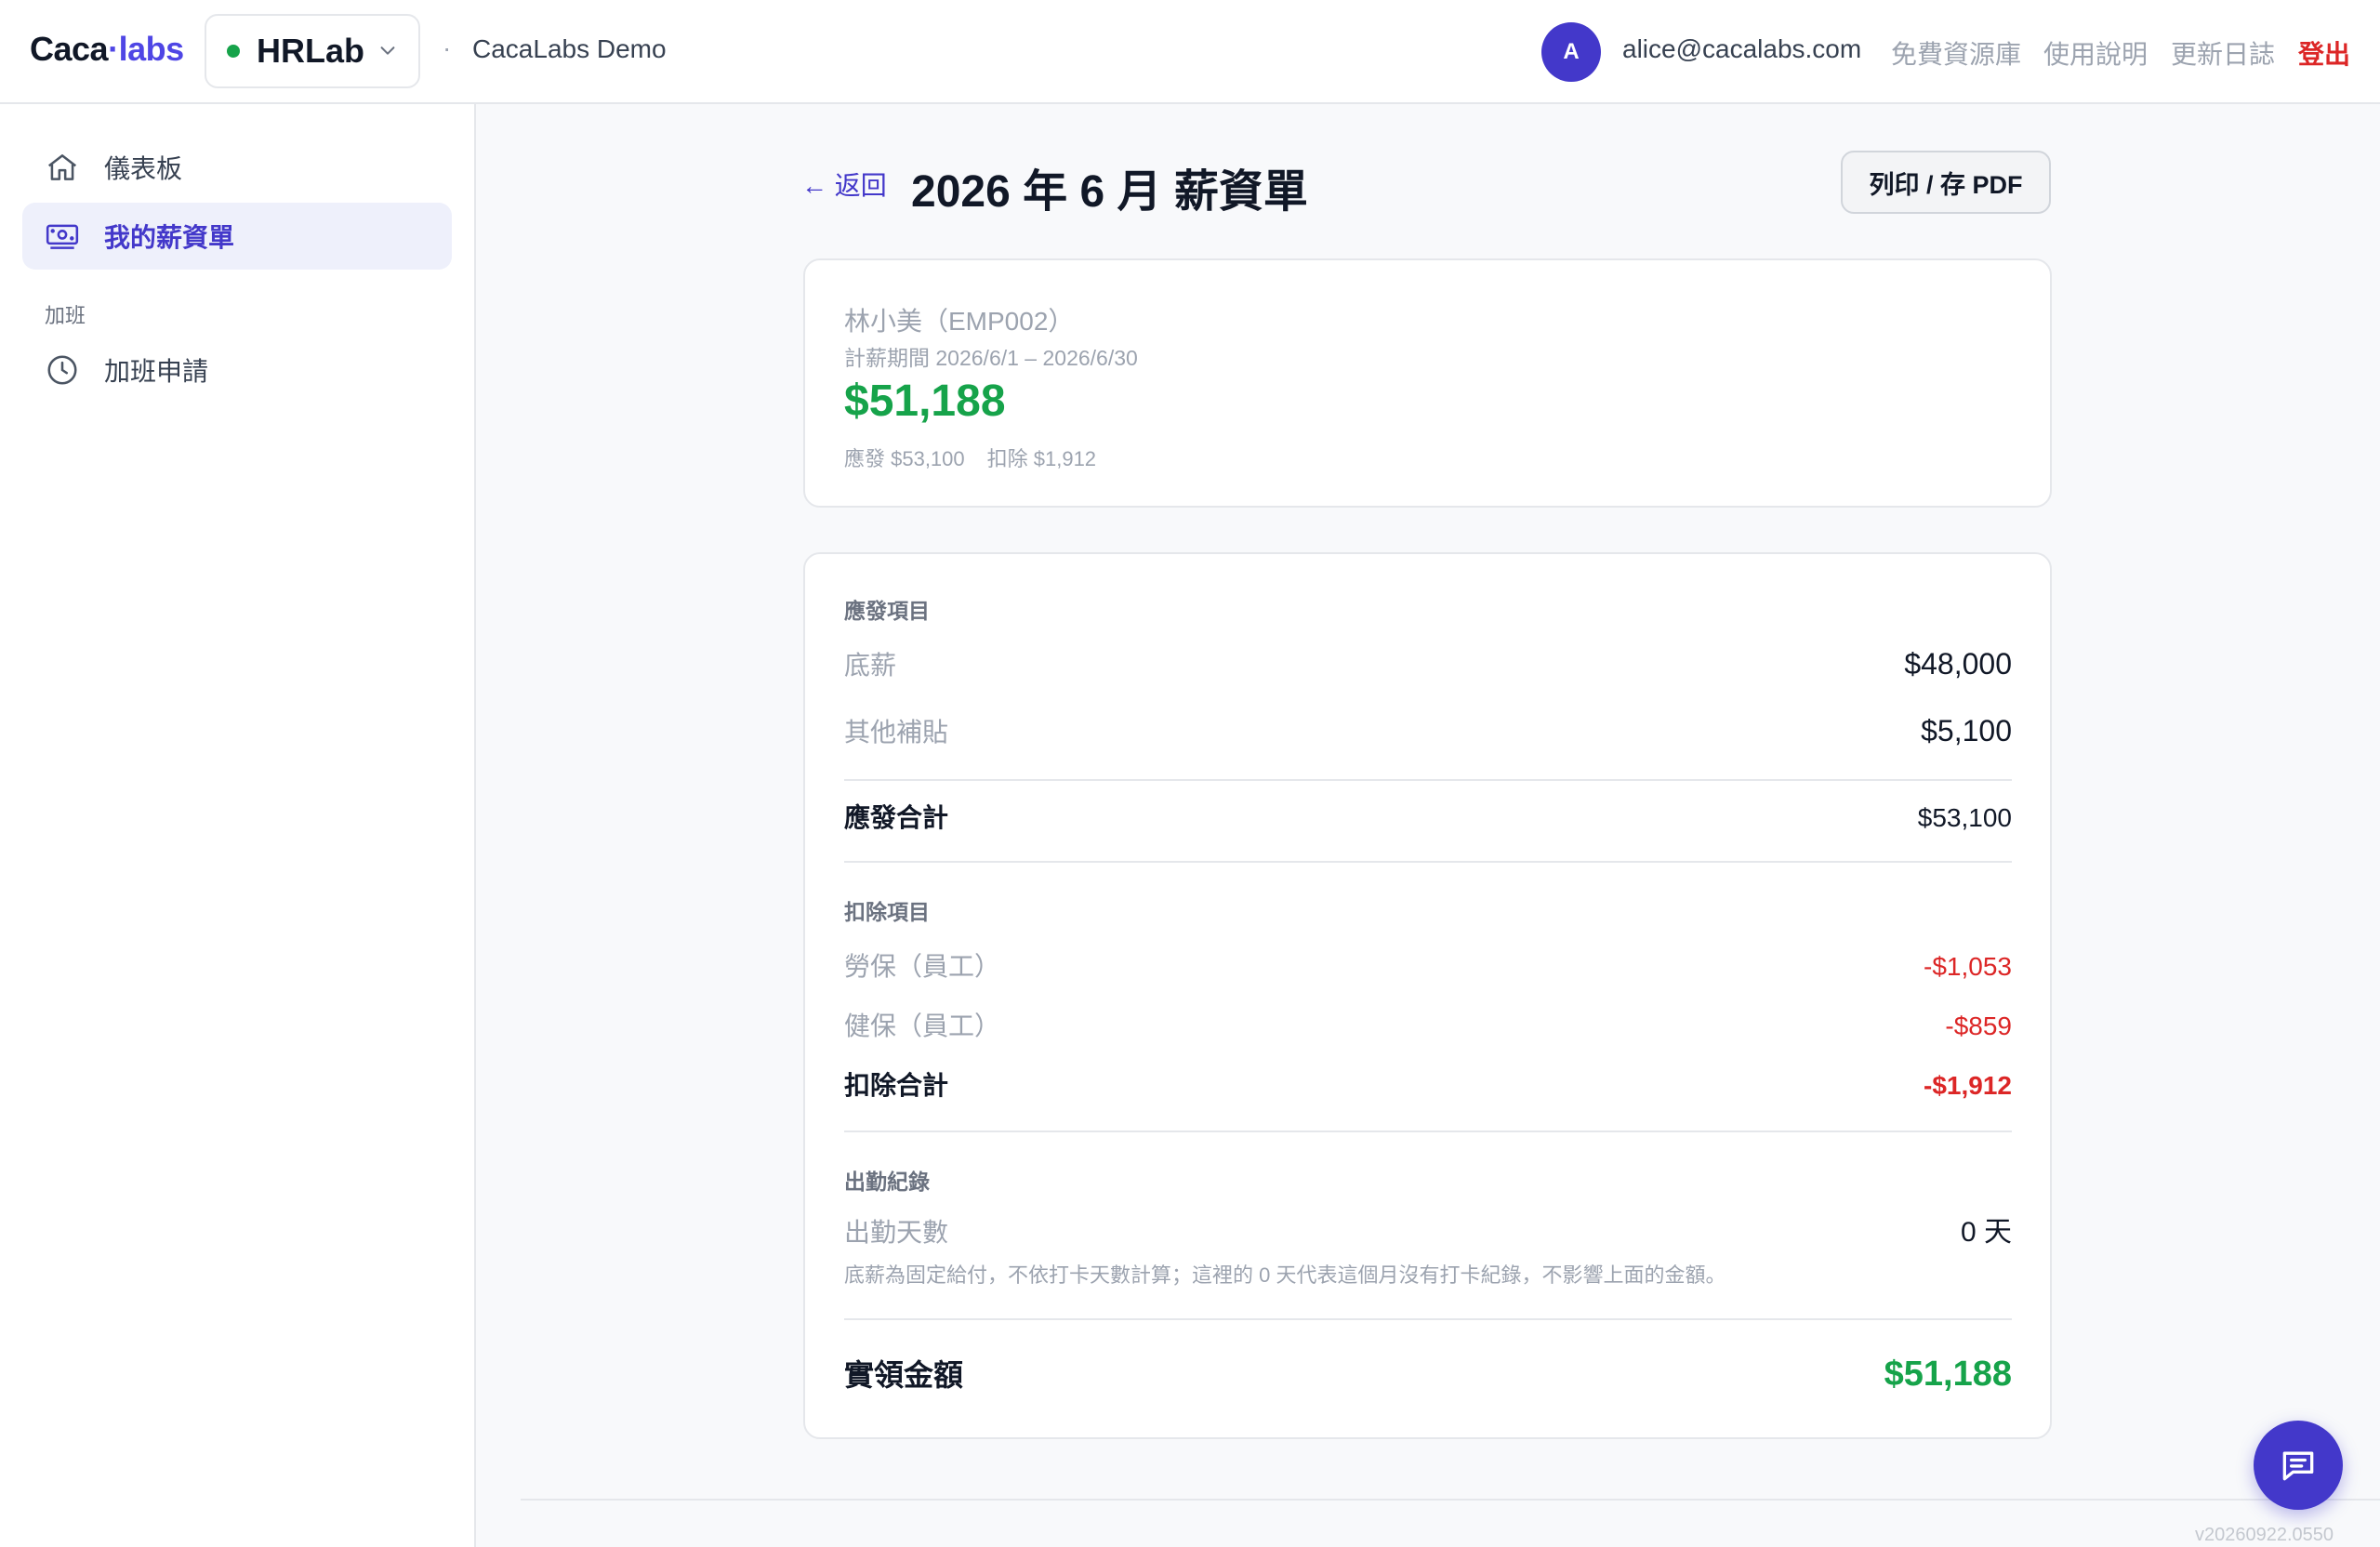 This screenshot has height=1547, width=2380. Describe the element at coordinates (1428, 1229) in the screenshot. I see `attendance-row: 出勤天數 0 天` at that location.